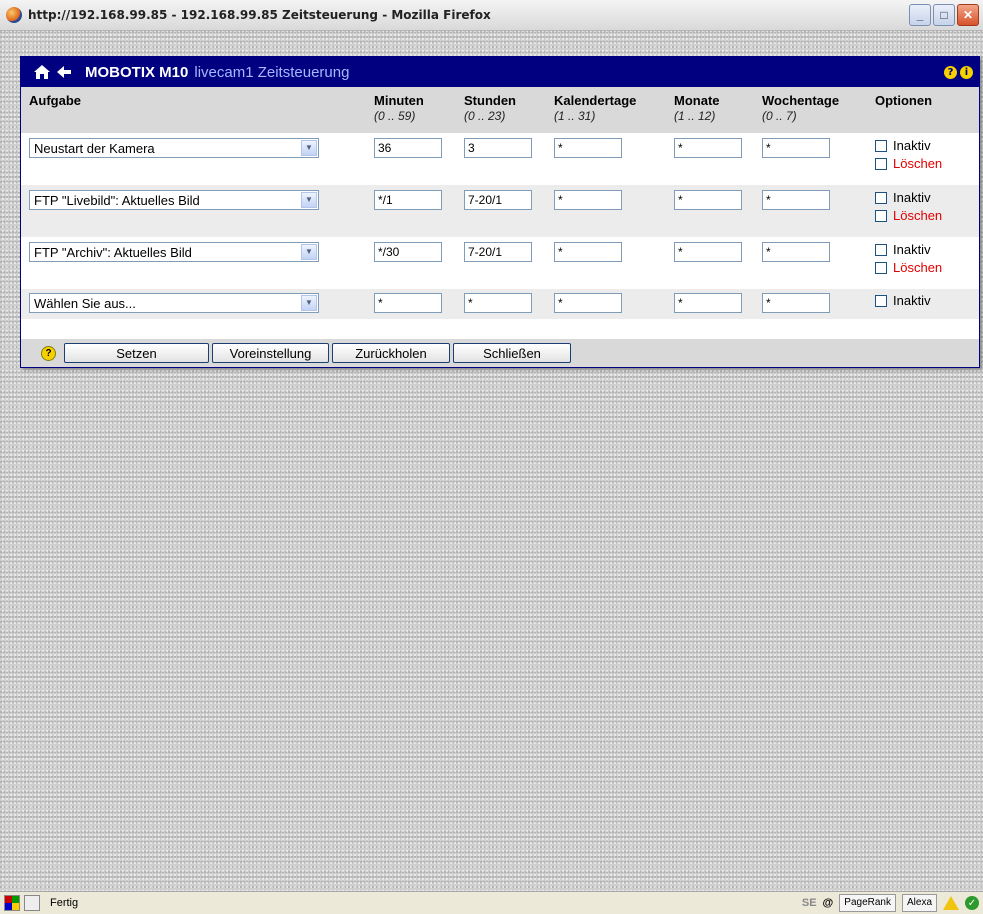 The width and height of the screenshot is (983, 914). Describe the element at coordinates (193, 110) in the screenshot. I see `column-header-aufgabe: Aufgabe` at that location.